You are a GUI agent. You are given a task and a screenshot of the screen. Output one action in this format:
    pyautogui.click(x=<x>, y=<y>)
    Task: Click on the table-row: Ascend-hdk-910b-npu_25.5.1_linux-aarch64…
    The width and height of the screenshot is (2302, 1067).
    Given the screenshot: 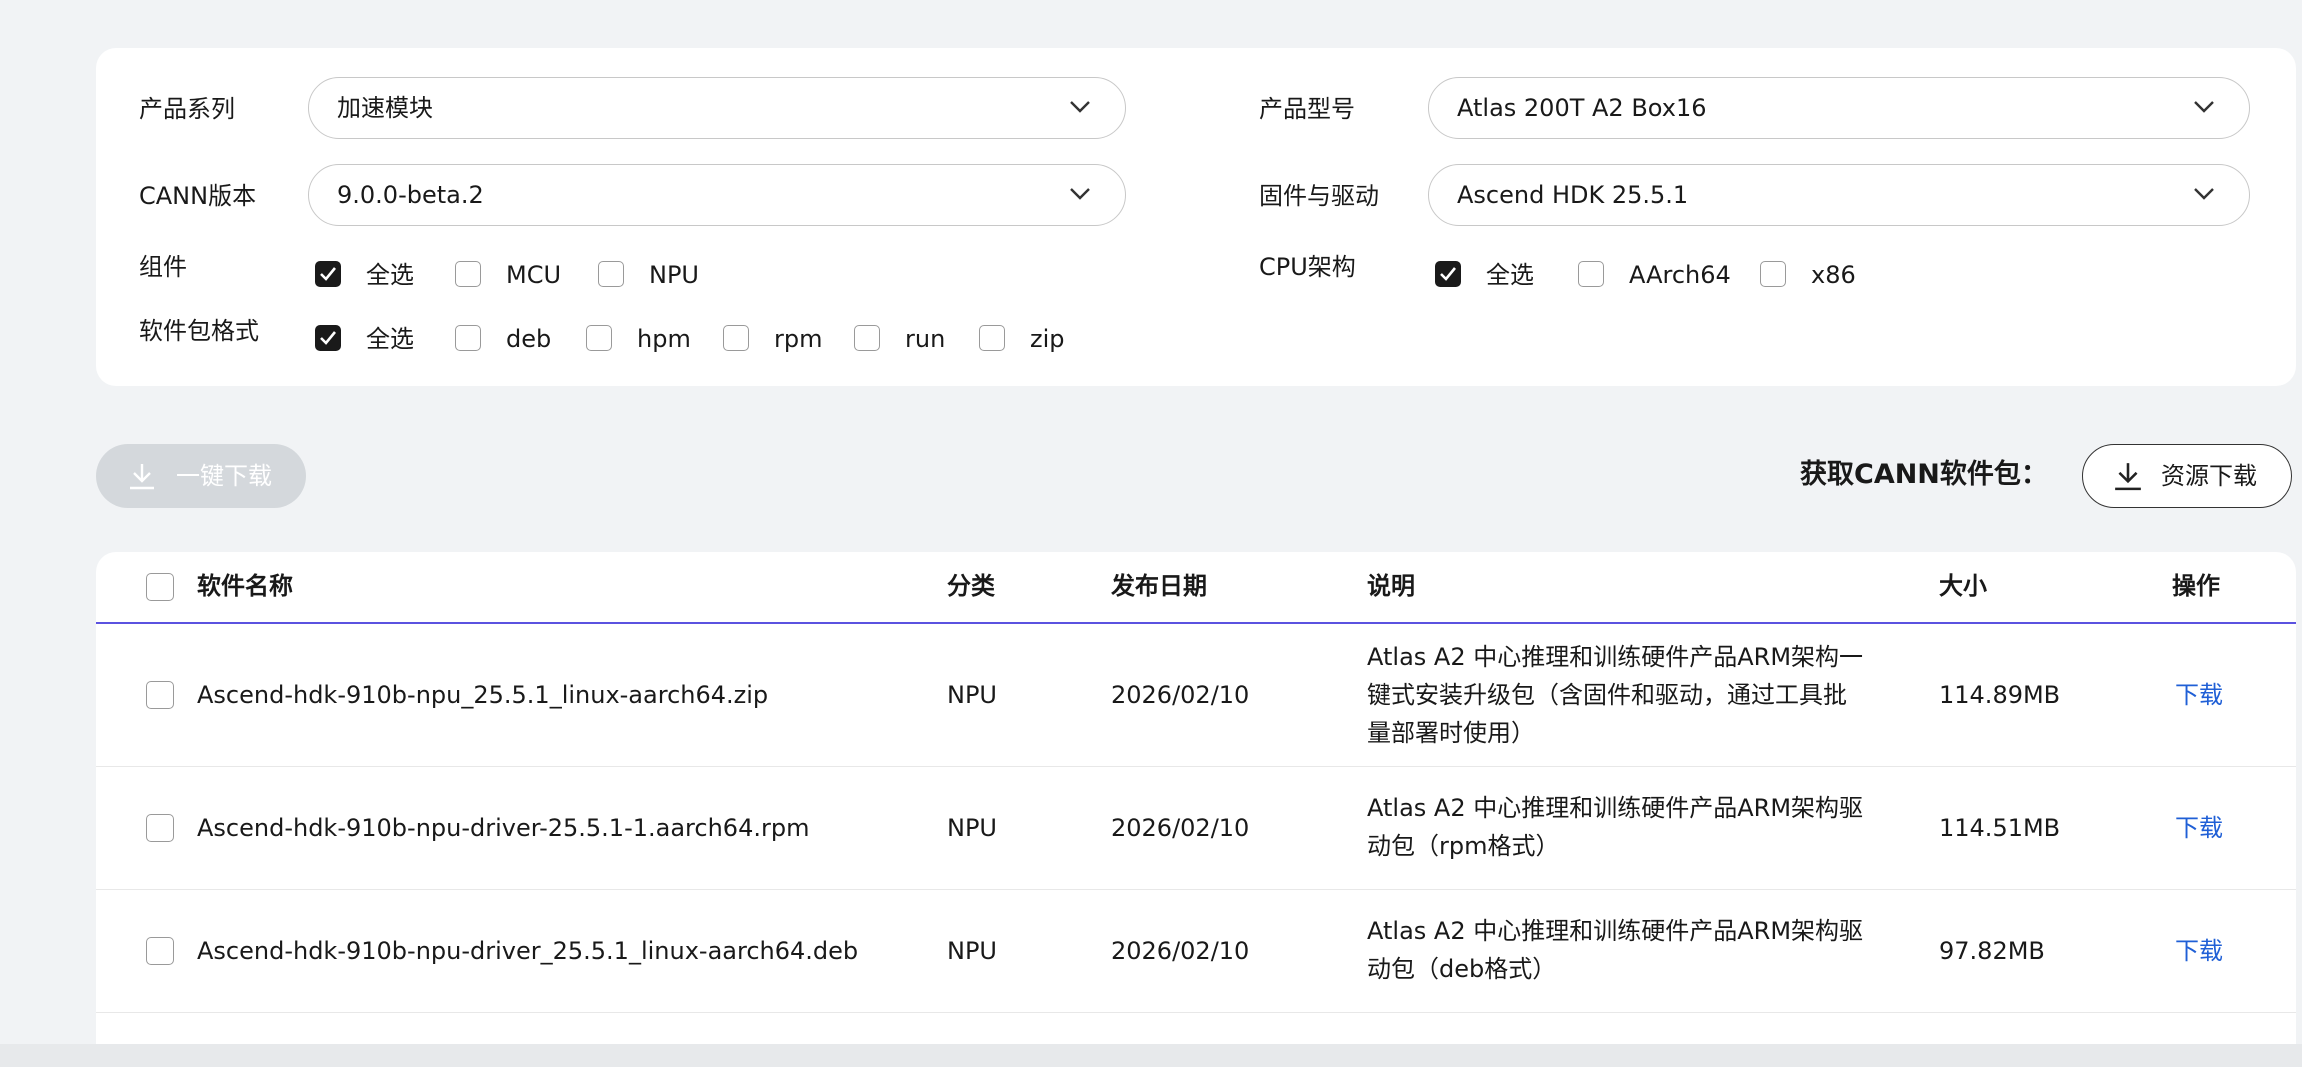 What is the action you would take?
    pyautogui.click(x=1196, y=695)
    